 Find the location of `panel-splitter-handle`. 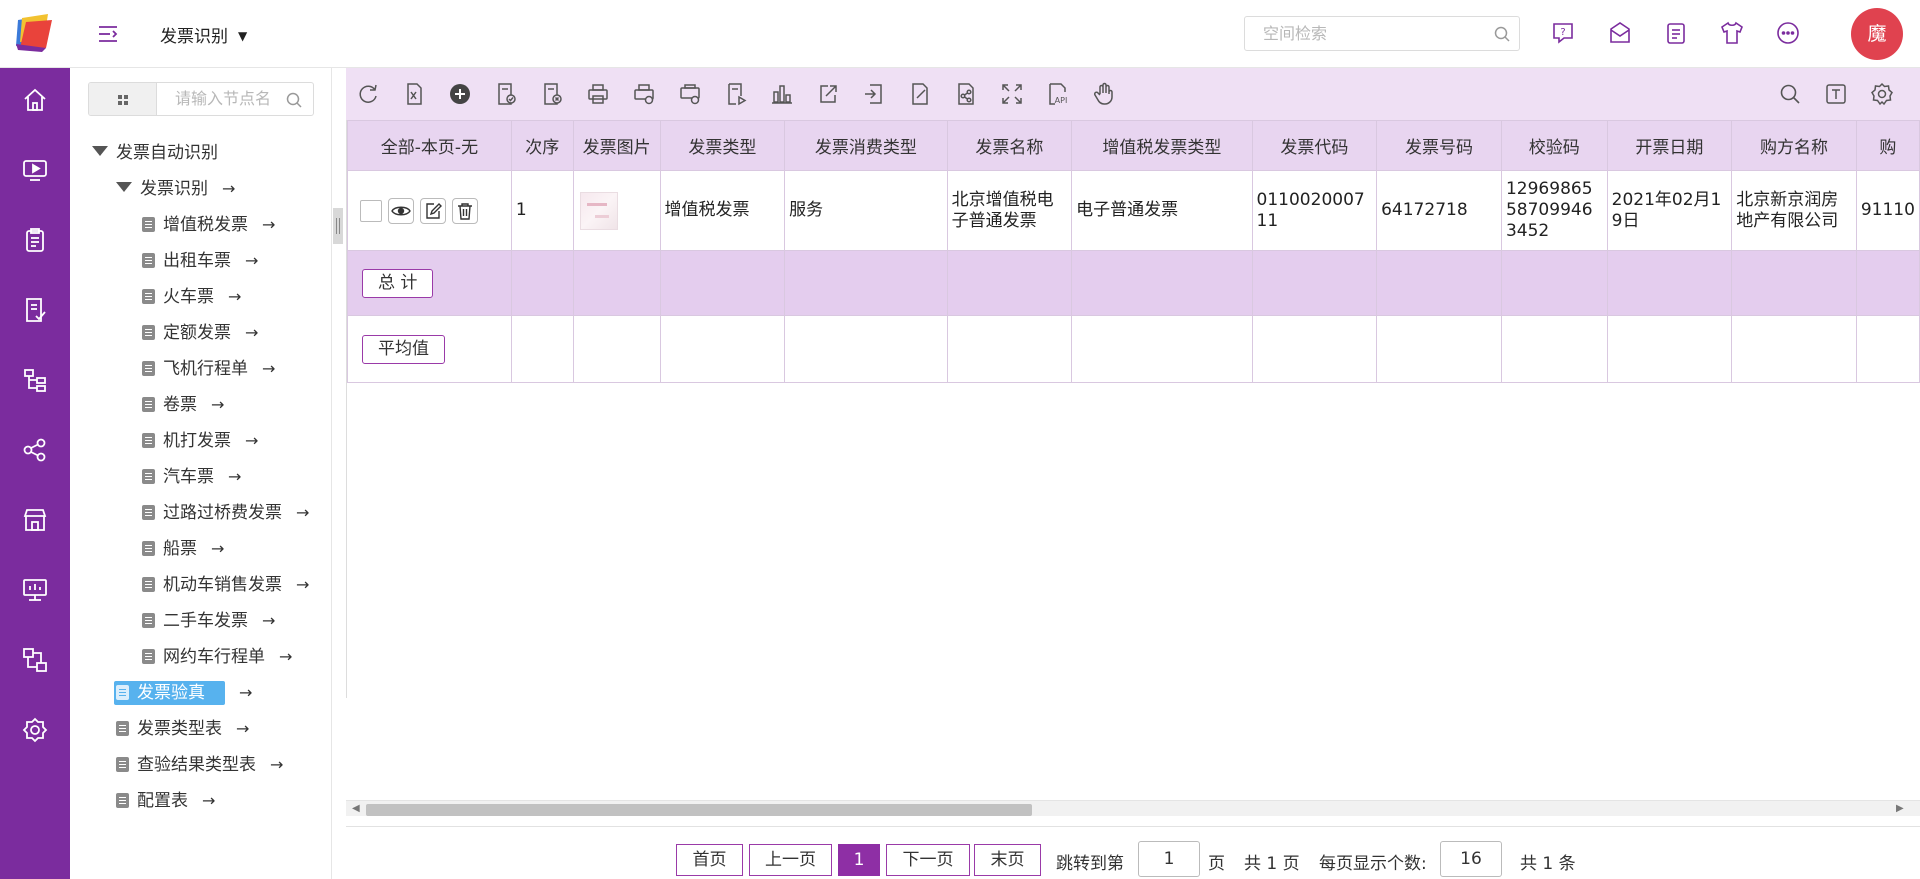

panel-splitter-handle is located at coordinates (338, 226).